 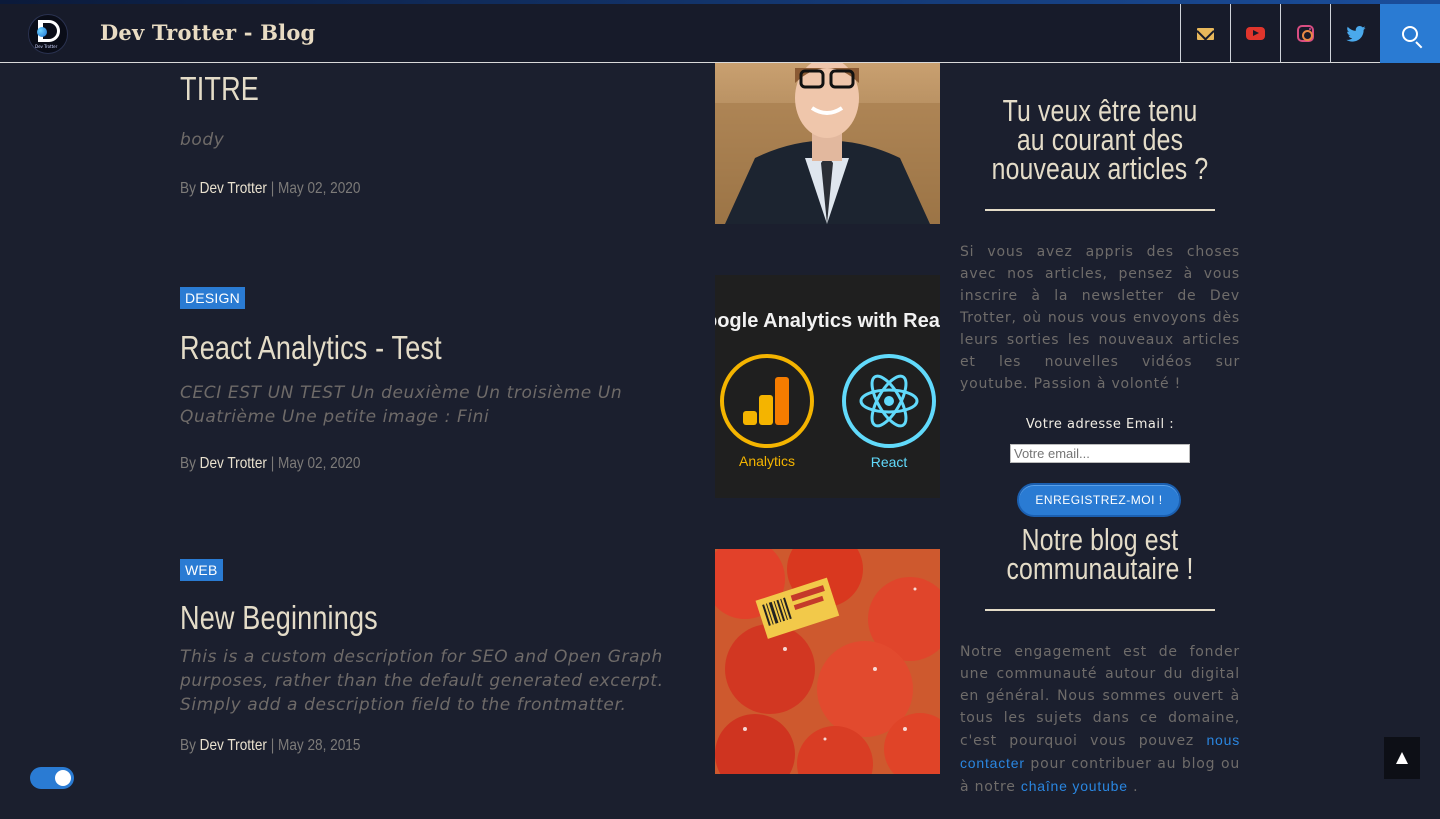 I want to click on toggle-knob, so click(x=63, y=778).